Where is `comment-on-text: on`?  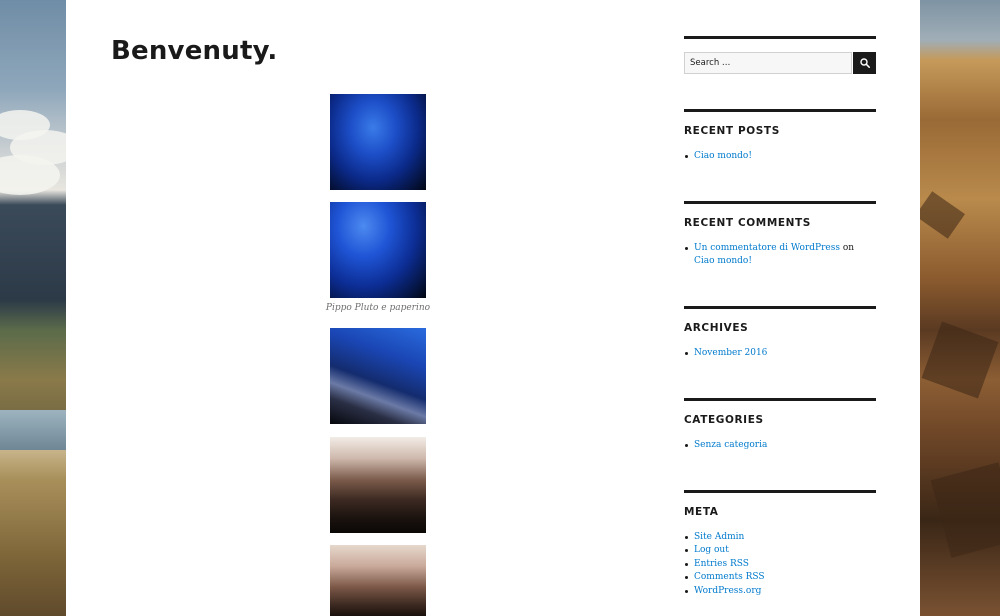
comment-on-text: on is located at coordinates (848, 248).